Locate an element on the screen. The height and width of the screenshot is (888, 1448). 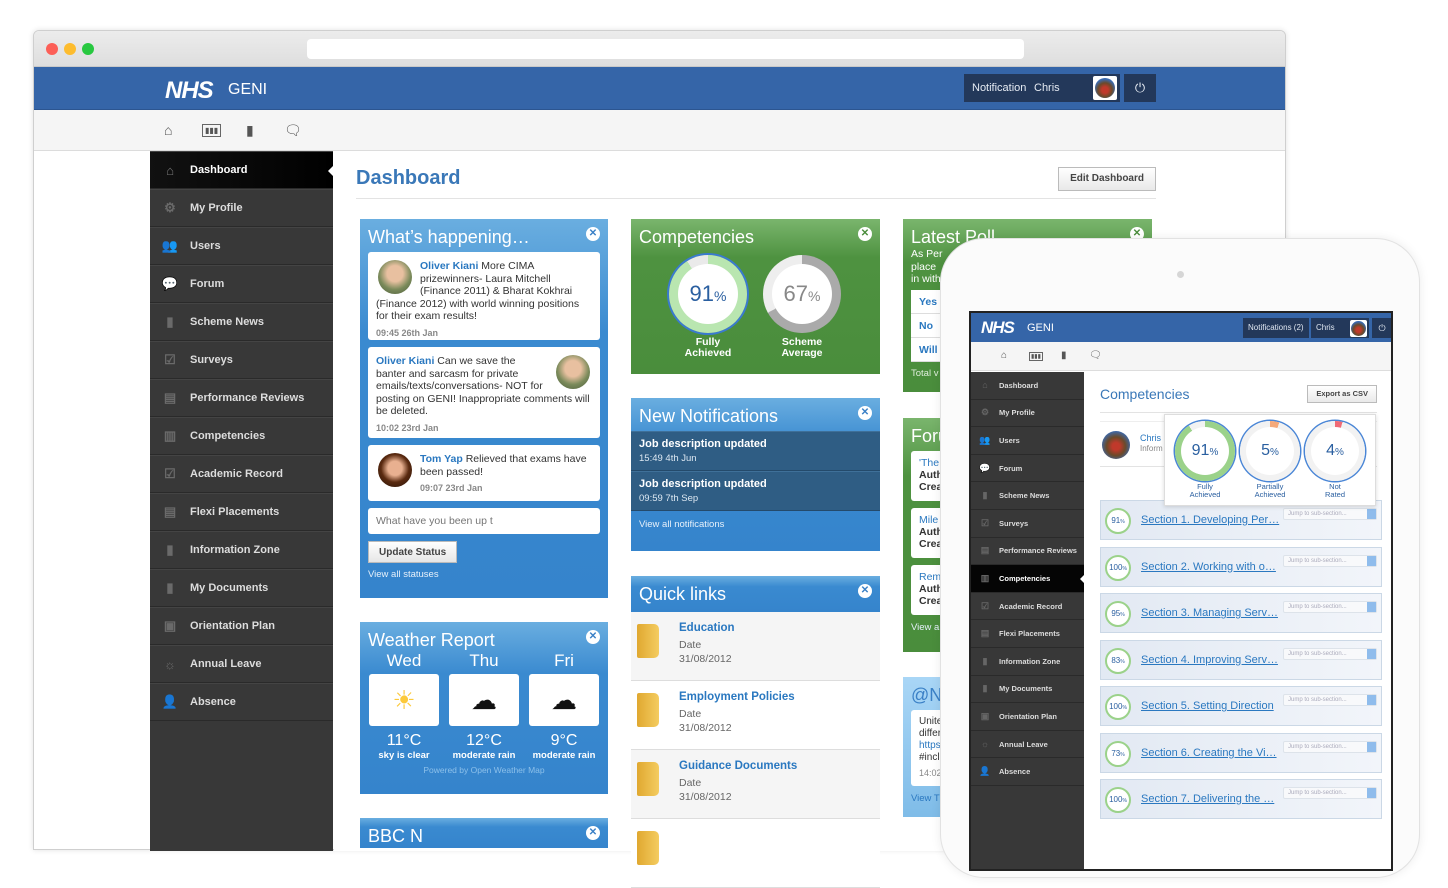
sidebar-item-scheme-news: ▮ Scheme News is located at coordinates (241, 322).